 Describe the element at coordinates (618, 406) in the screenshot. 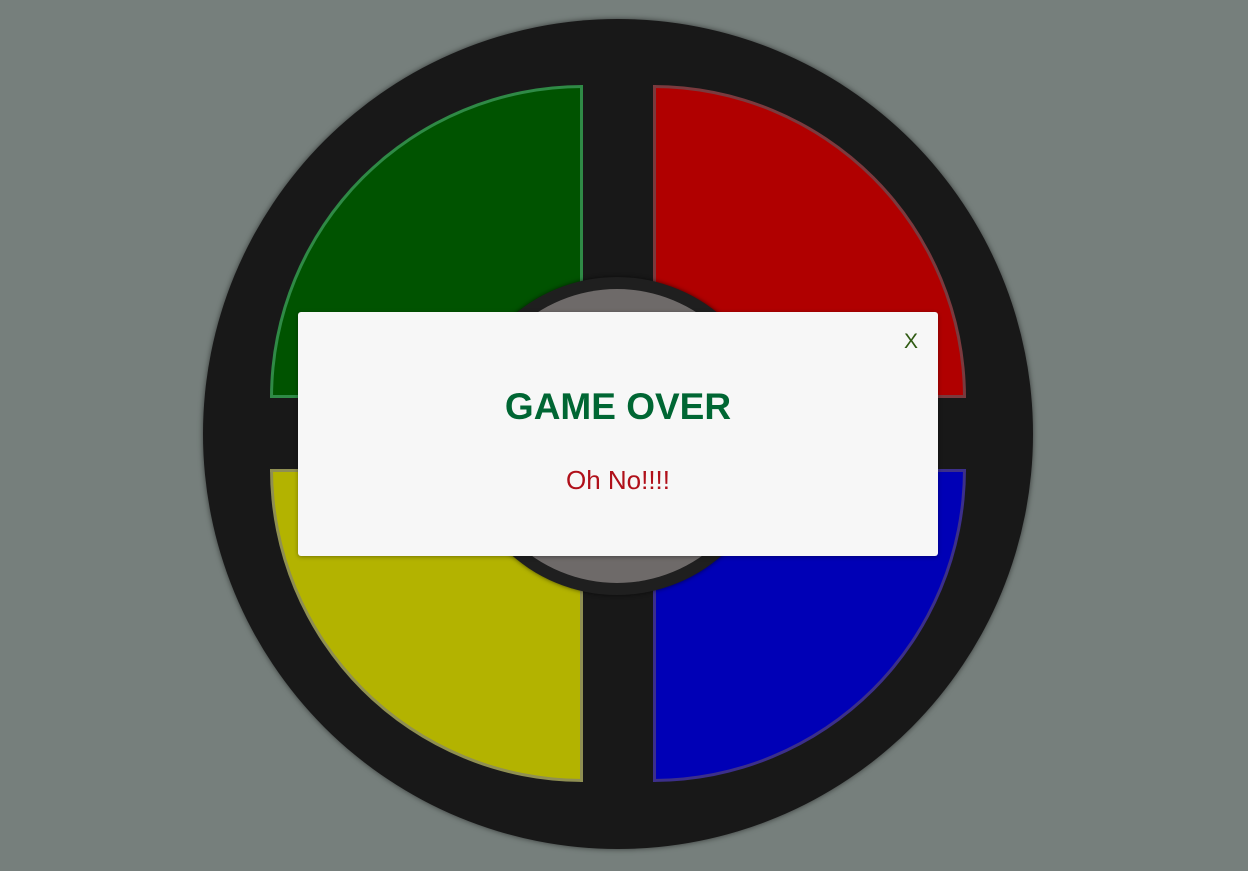

I see `modal-title: GAME OVER` at that location.